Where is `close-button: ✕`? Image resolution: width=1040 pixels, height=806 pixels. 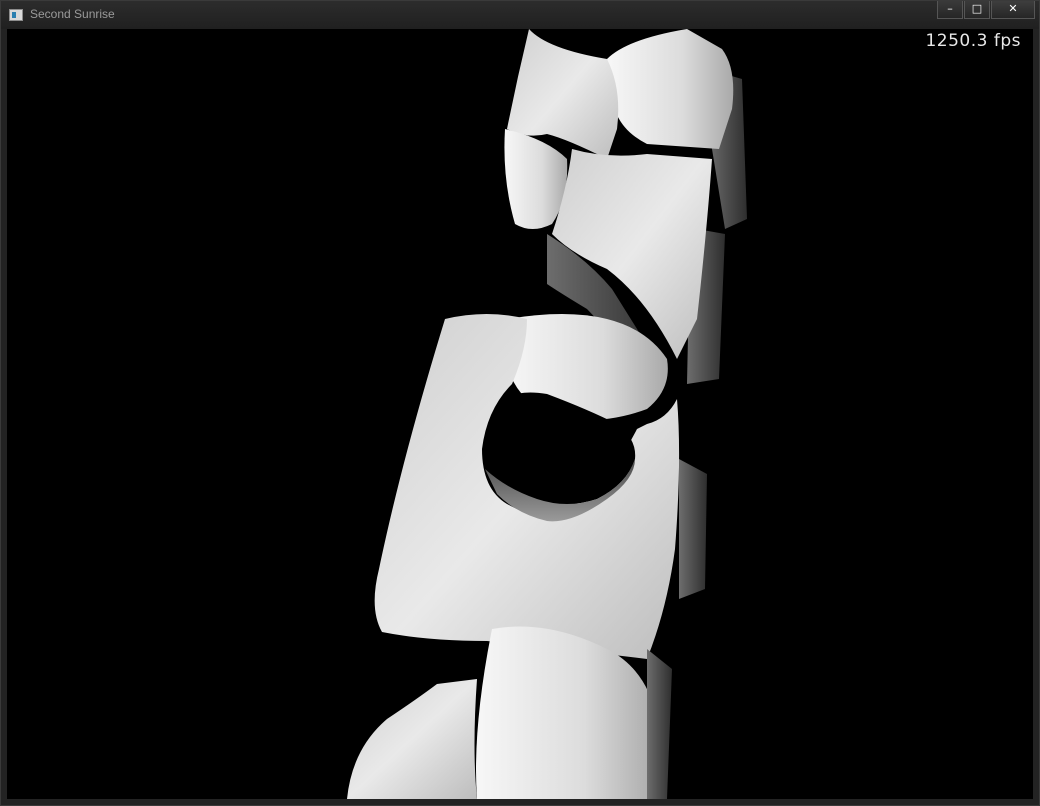
close-button: ✕ is located at coordinates (1013, 10).